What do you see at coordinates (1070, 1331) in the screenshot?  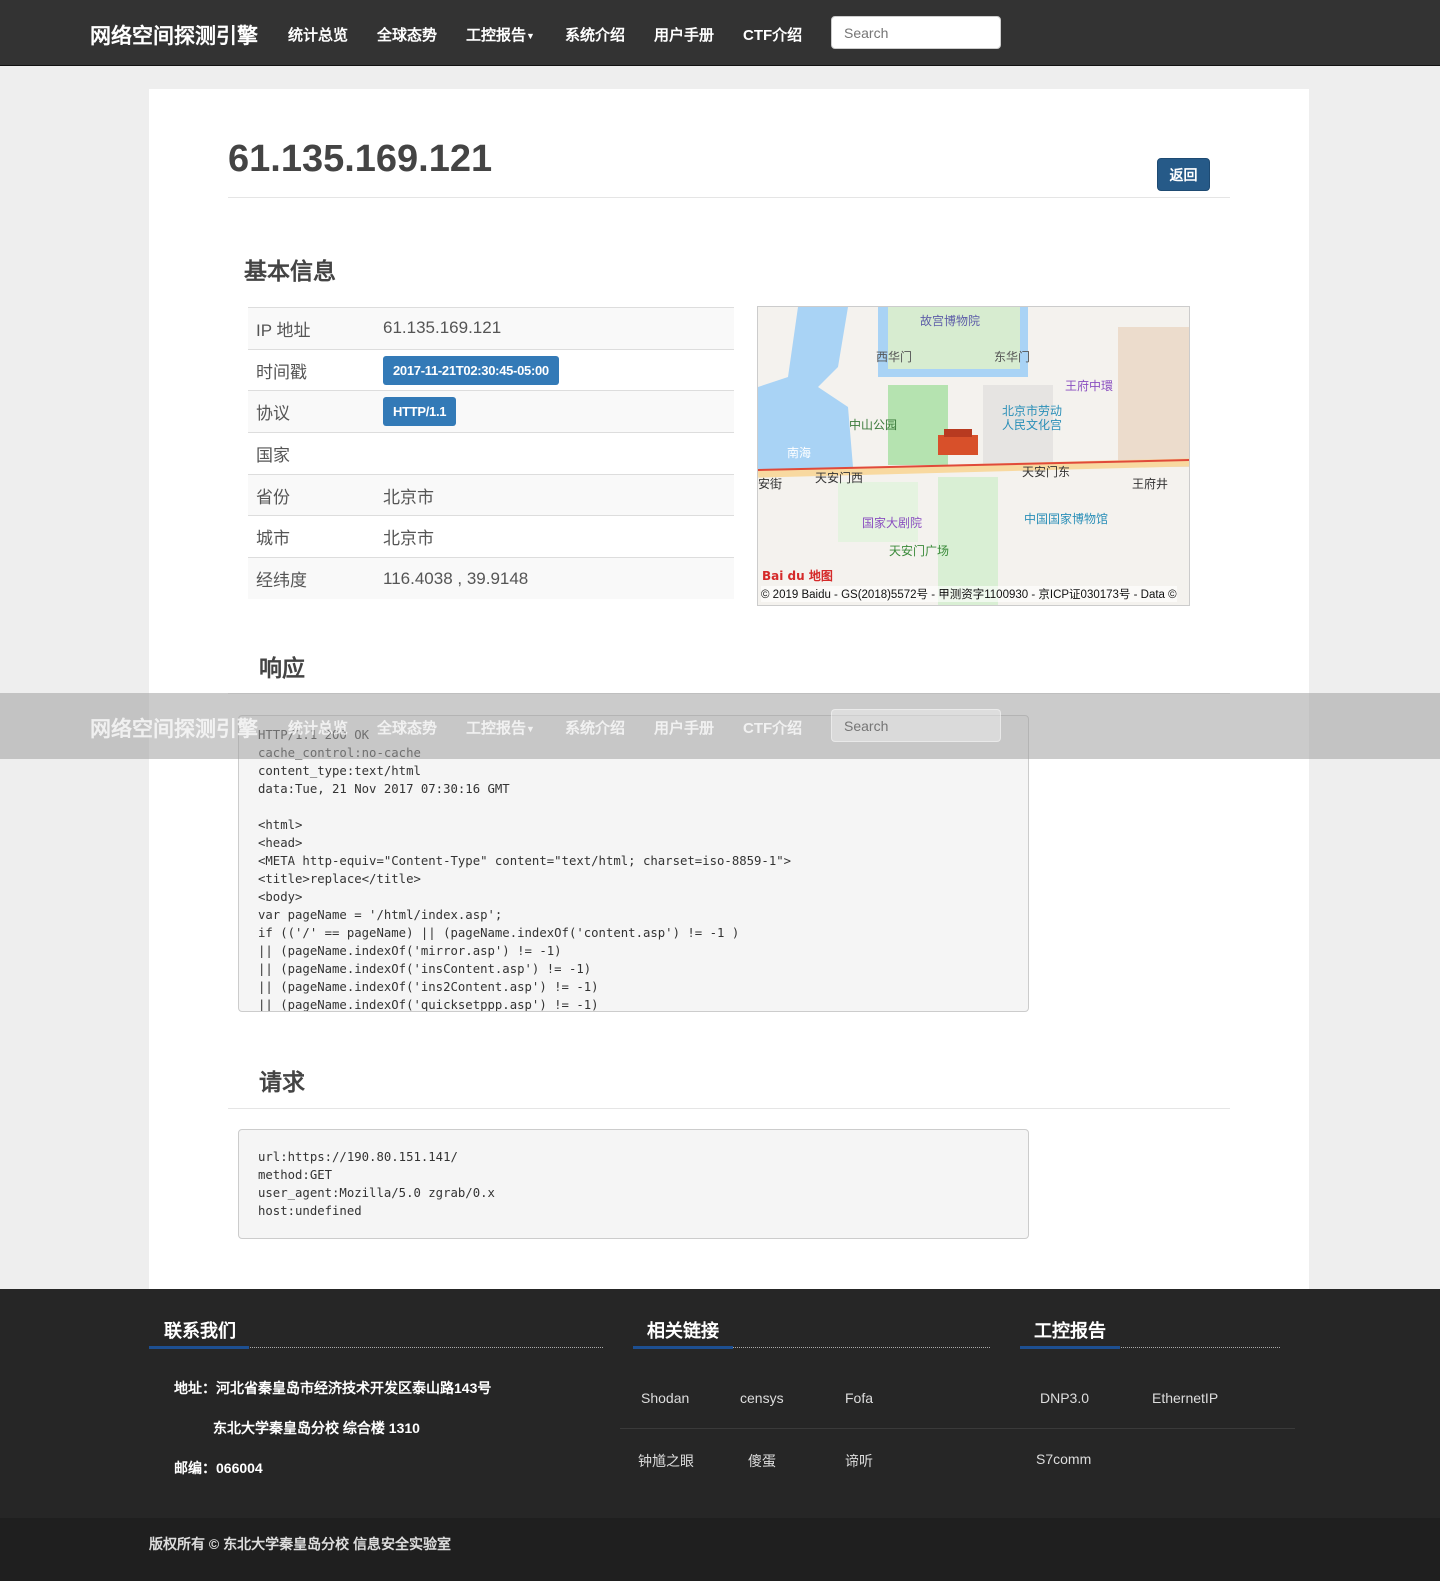 I see `ics-heading: 工控报告` at bounding box center [1070, 1331].